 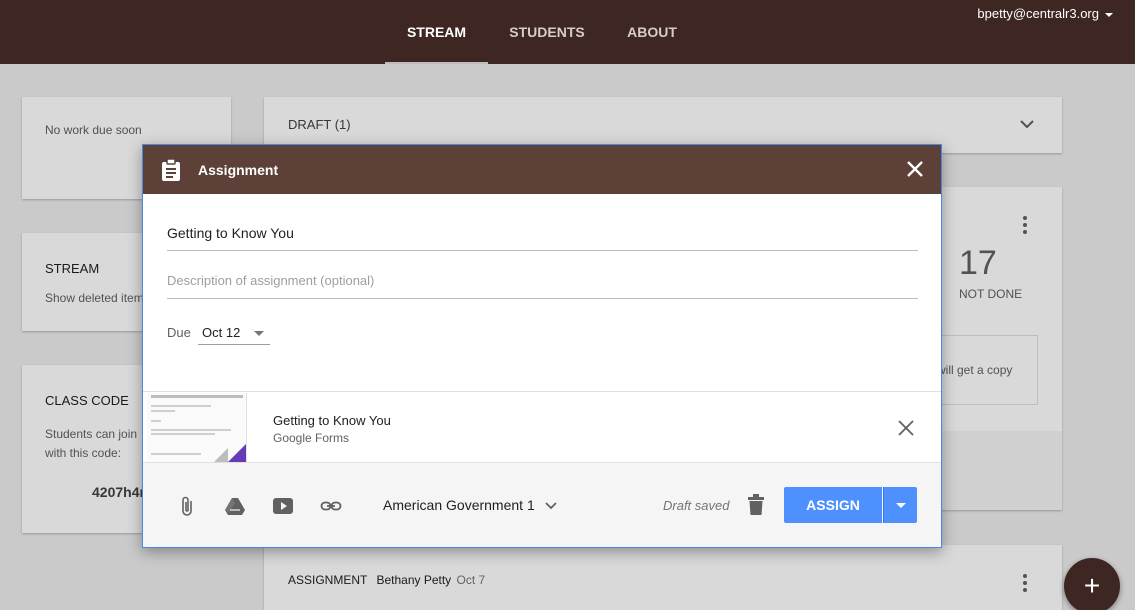 What do you see at coordinates (547, 32) in the screenshot?
I see `tab-students: STUDENTS` at bounding box center [547, 32].